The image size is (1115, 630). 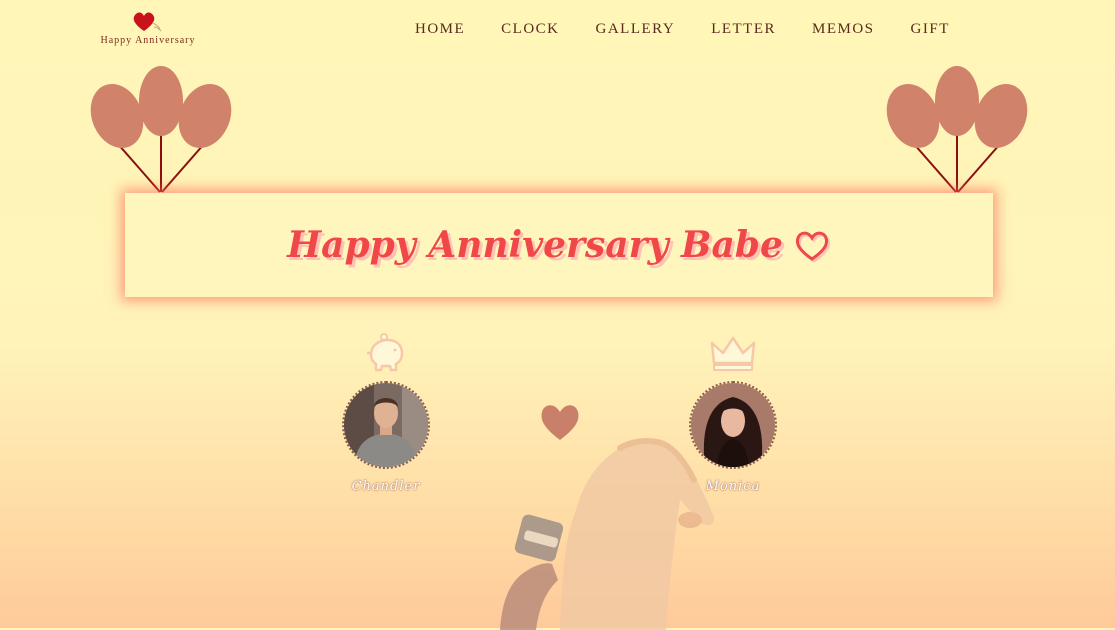 I want to click on piggy-bank-icon, so click(x=385, y=352).